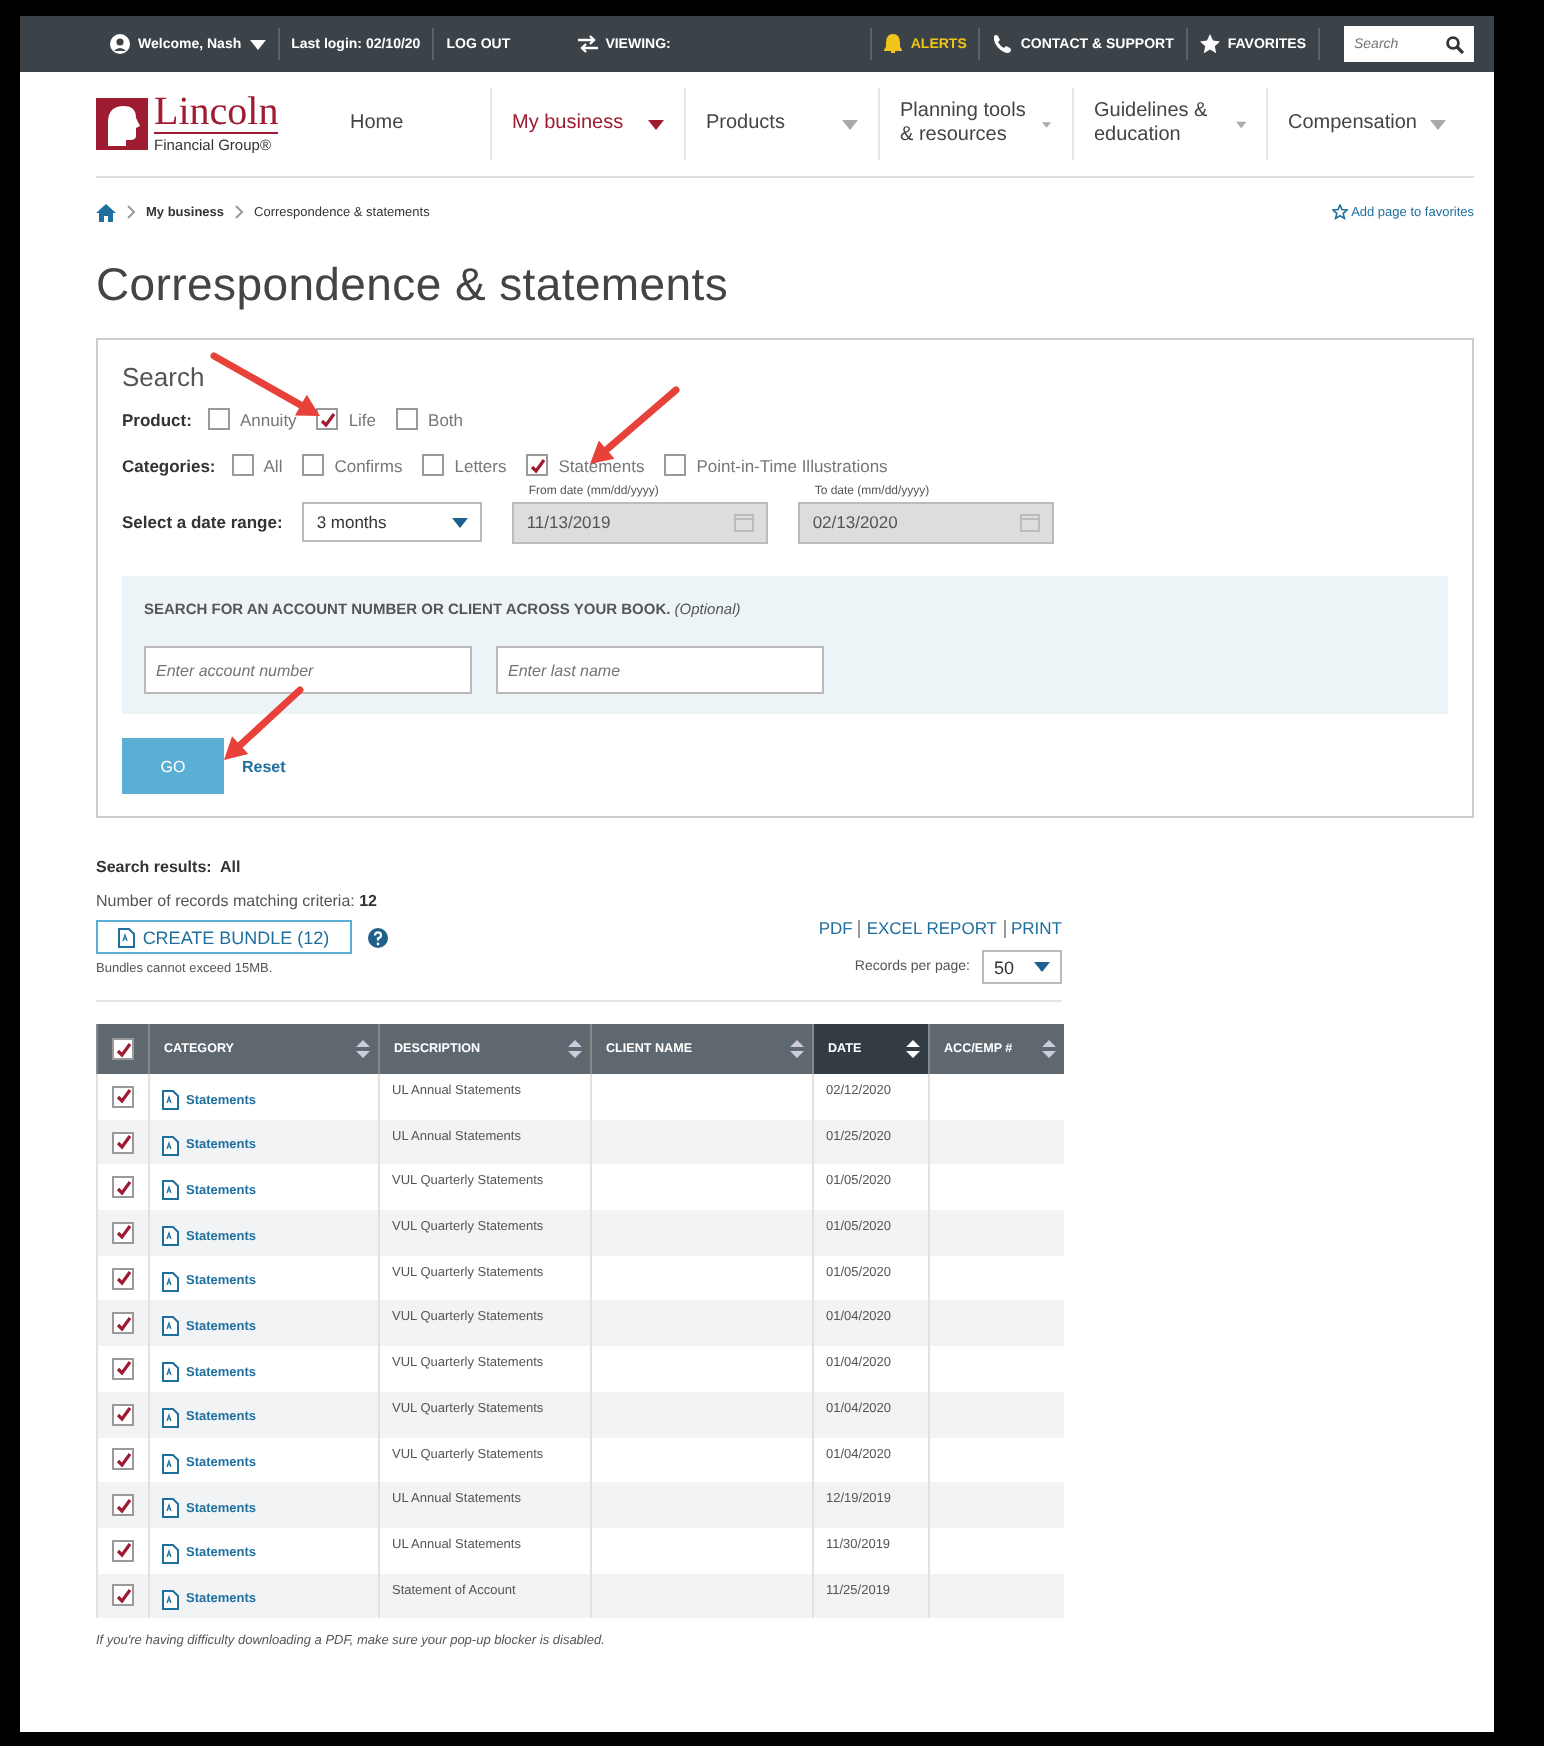 The image size is (1544, 1746). Describe the element at coordinates (392, 522) in the screenshot. I see `date-range-dropdown: 3 months` at that location.